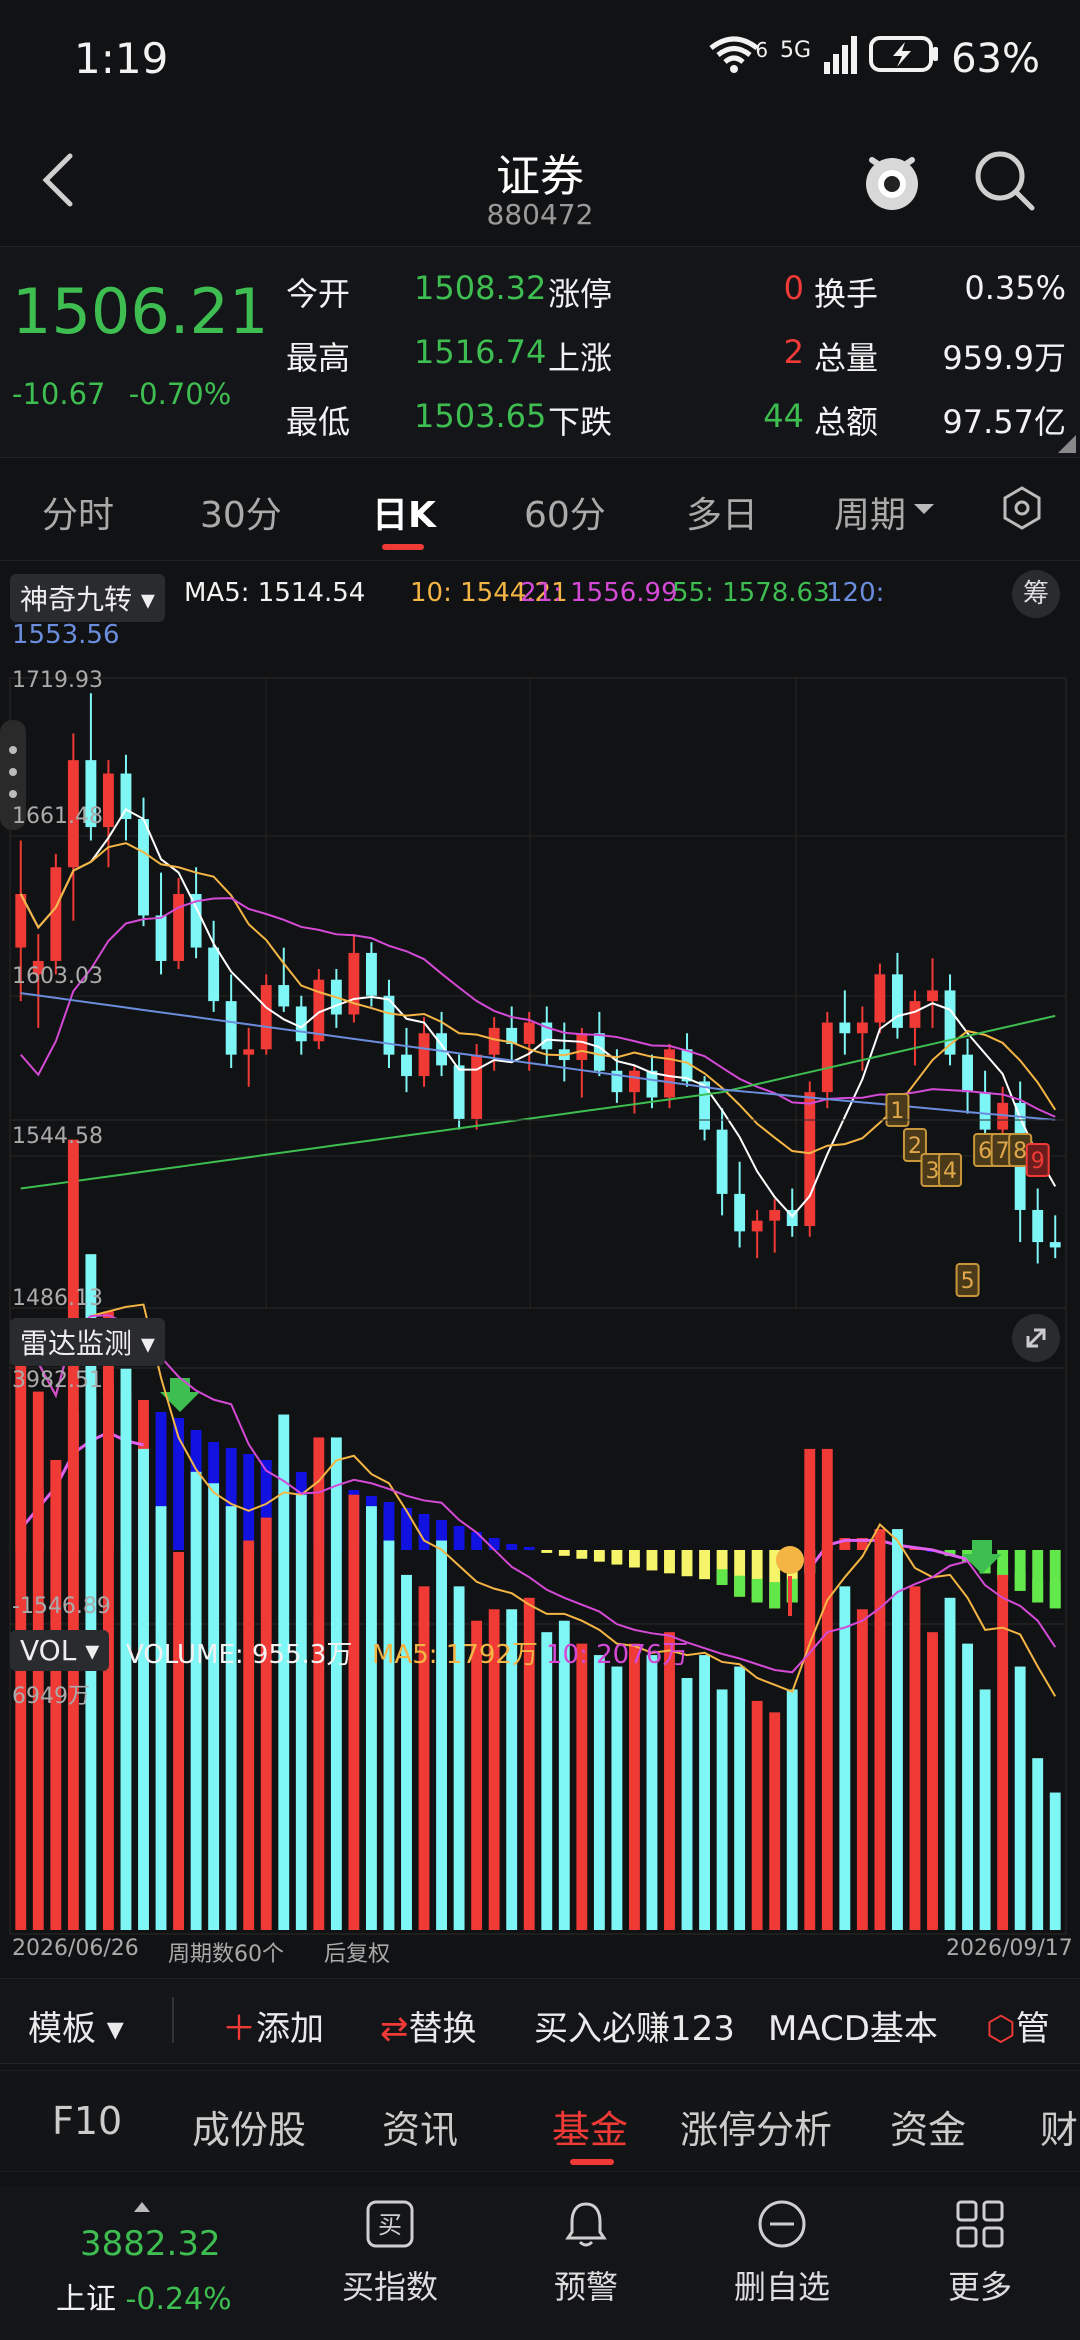  Describe the element at coordinates (76, 2025) in the screenshot. I see `template-button: 模板 ▾` at that location.